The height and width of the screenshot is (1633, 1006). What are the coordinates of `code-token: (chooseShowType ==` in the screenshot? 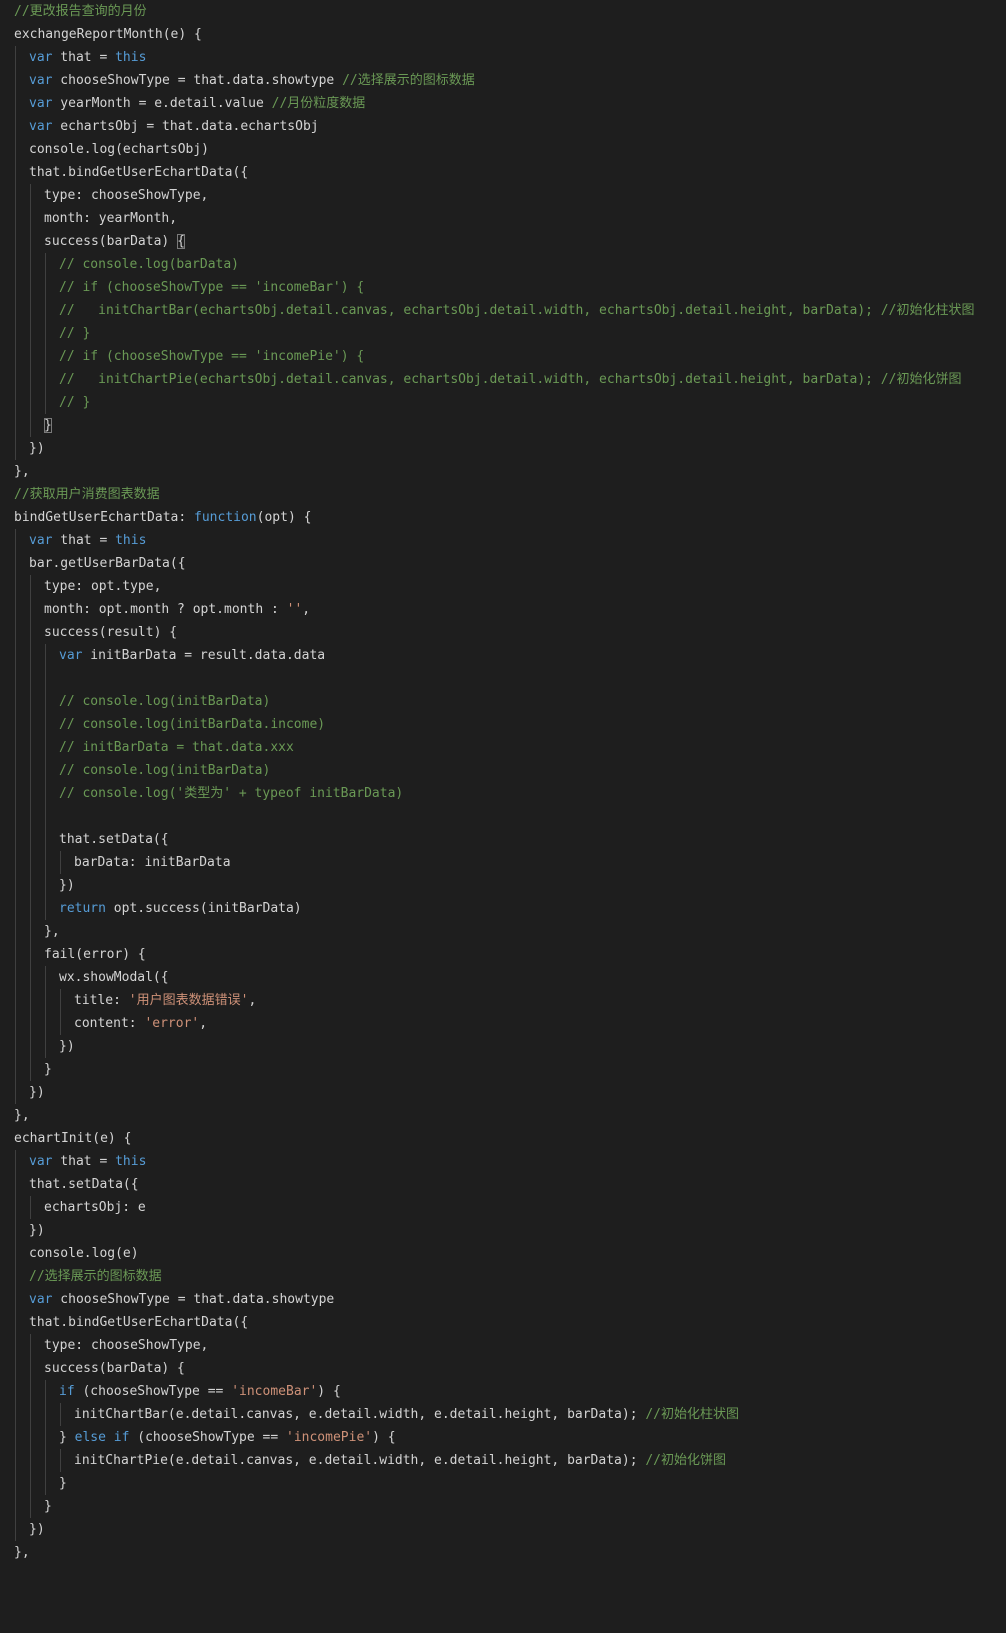 It's located at (153, 1391).